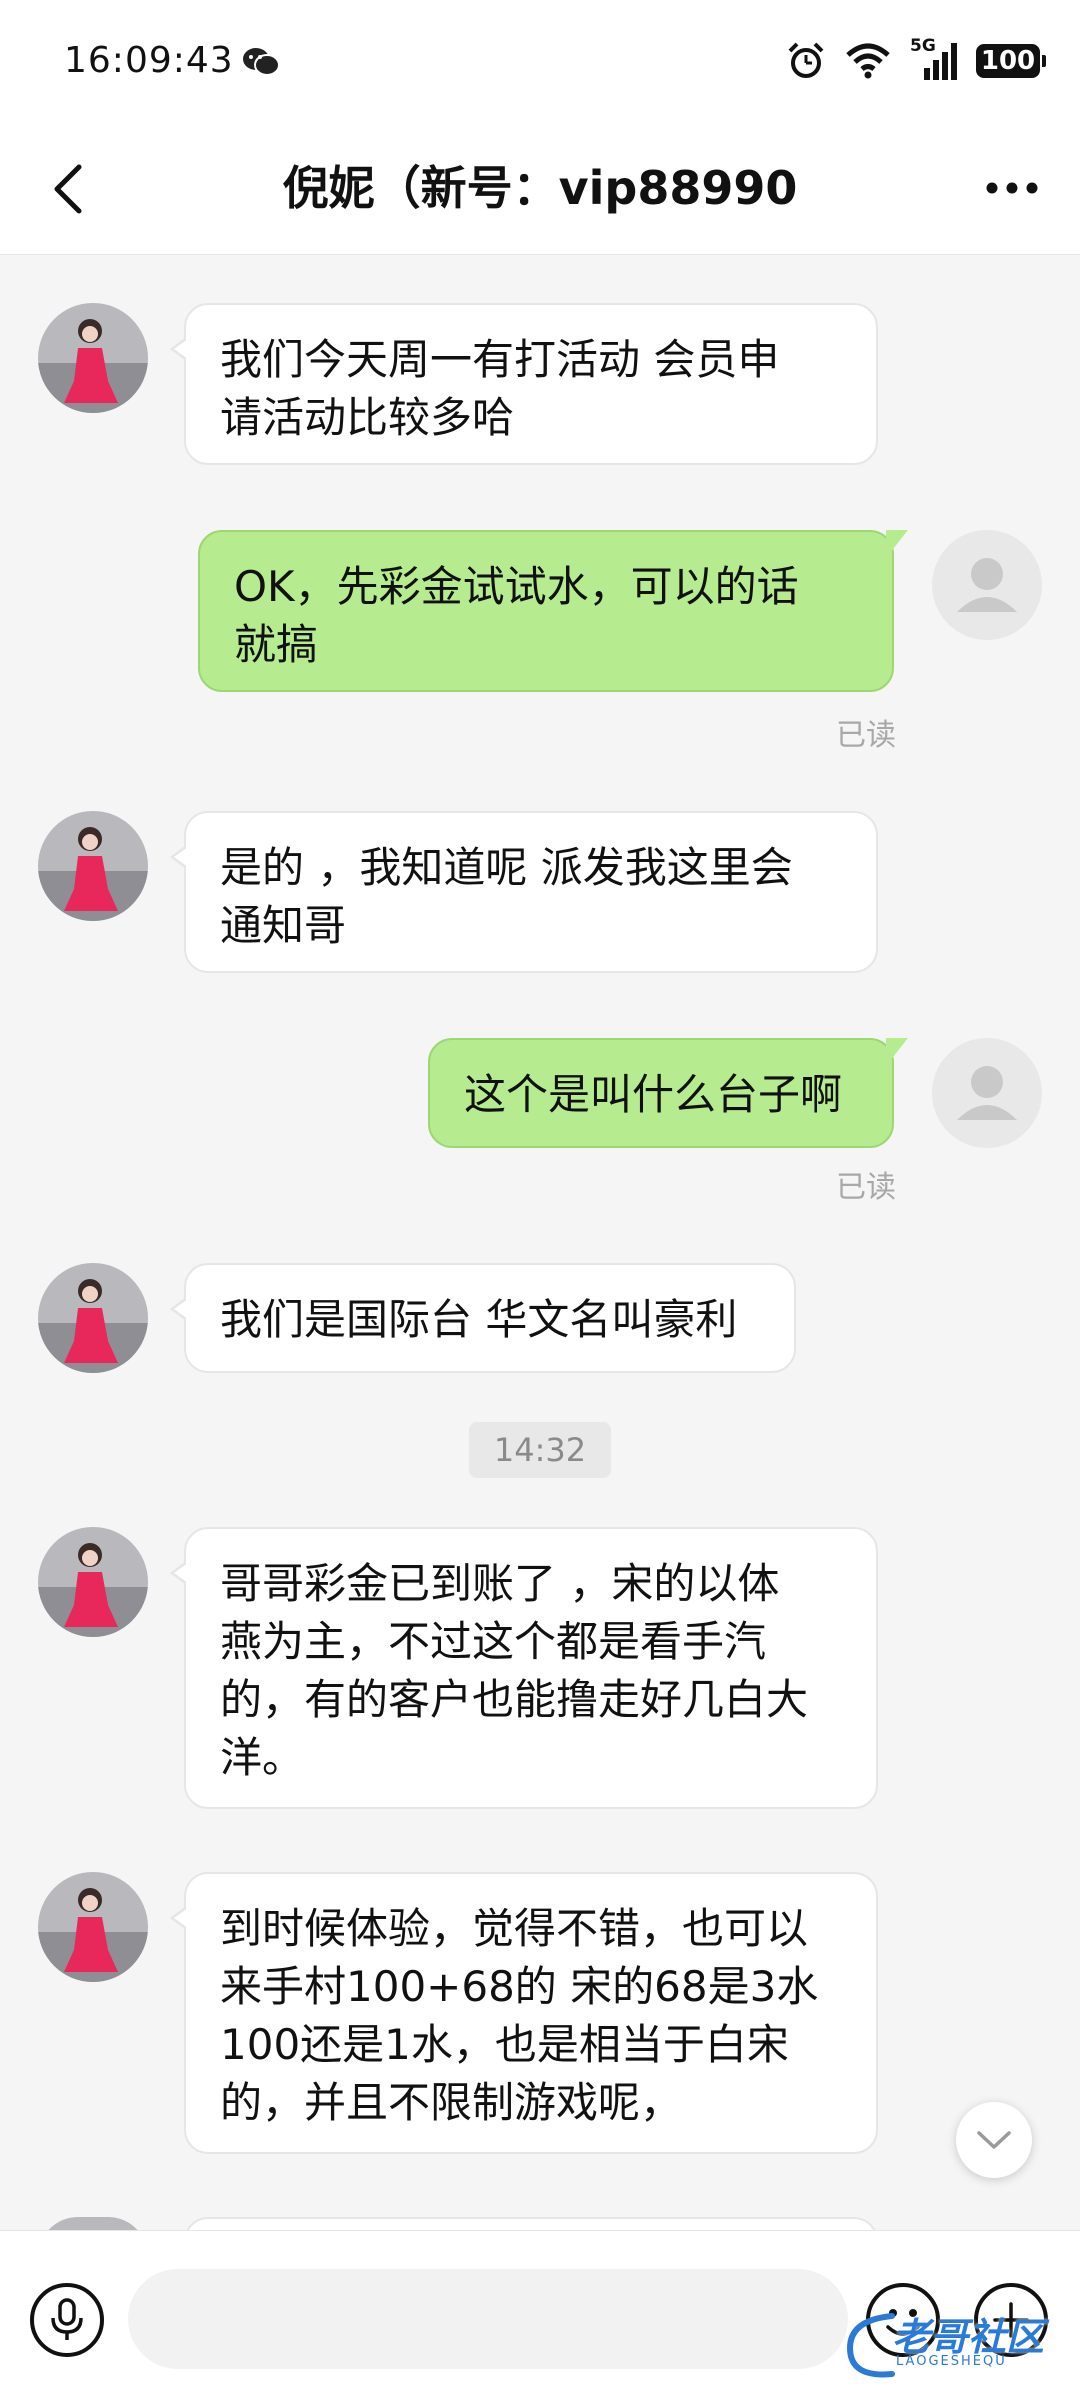 The height and width of the screenshot is (2401, 1080). What do you see at coordinates (531, 2223) in the screenshot?
I see `incoming-message-bubble-partial` at bounding box center [531, 2223].